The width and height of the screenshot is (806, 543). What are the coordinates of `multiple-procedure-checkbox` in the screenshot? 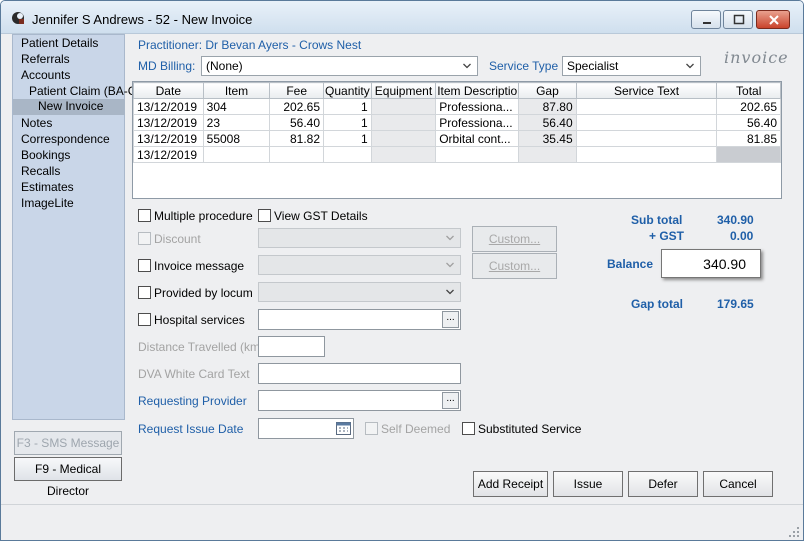 It's located at (144, 215).